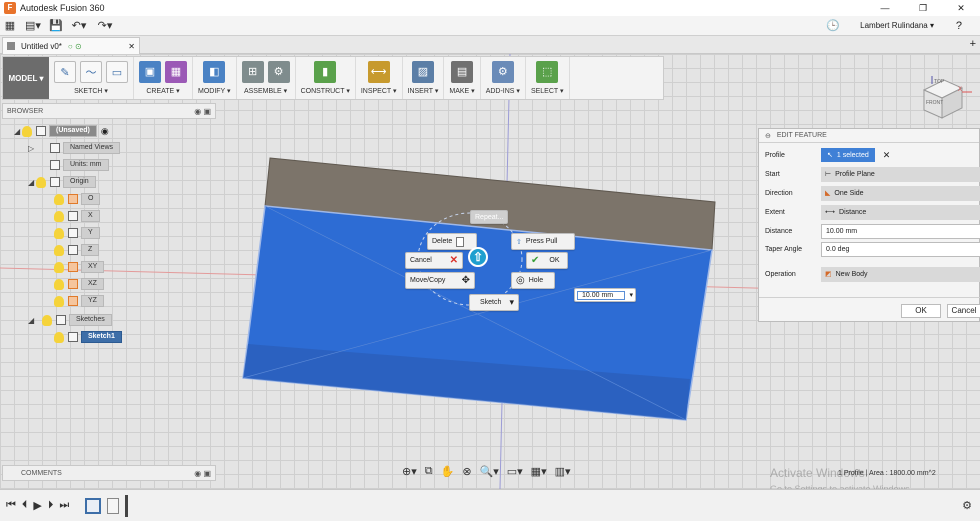 The height and width of the screenshot is (521, 980). Describe the element at coordinates (117, 72) in the screenshot. I see `toolbar-tool-icon: ▭` at that location.